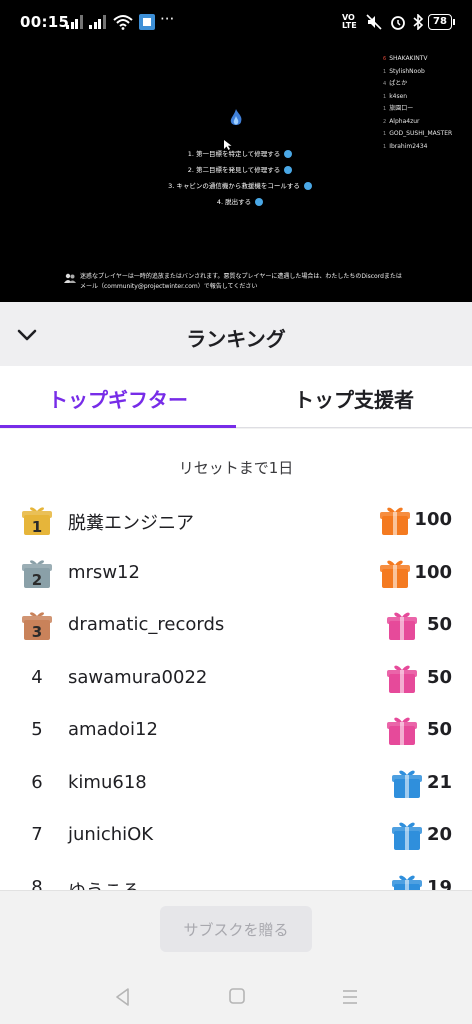  I want to click on footer: サブスクを贈る, so click(236, 930).